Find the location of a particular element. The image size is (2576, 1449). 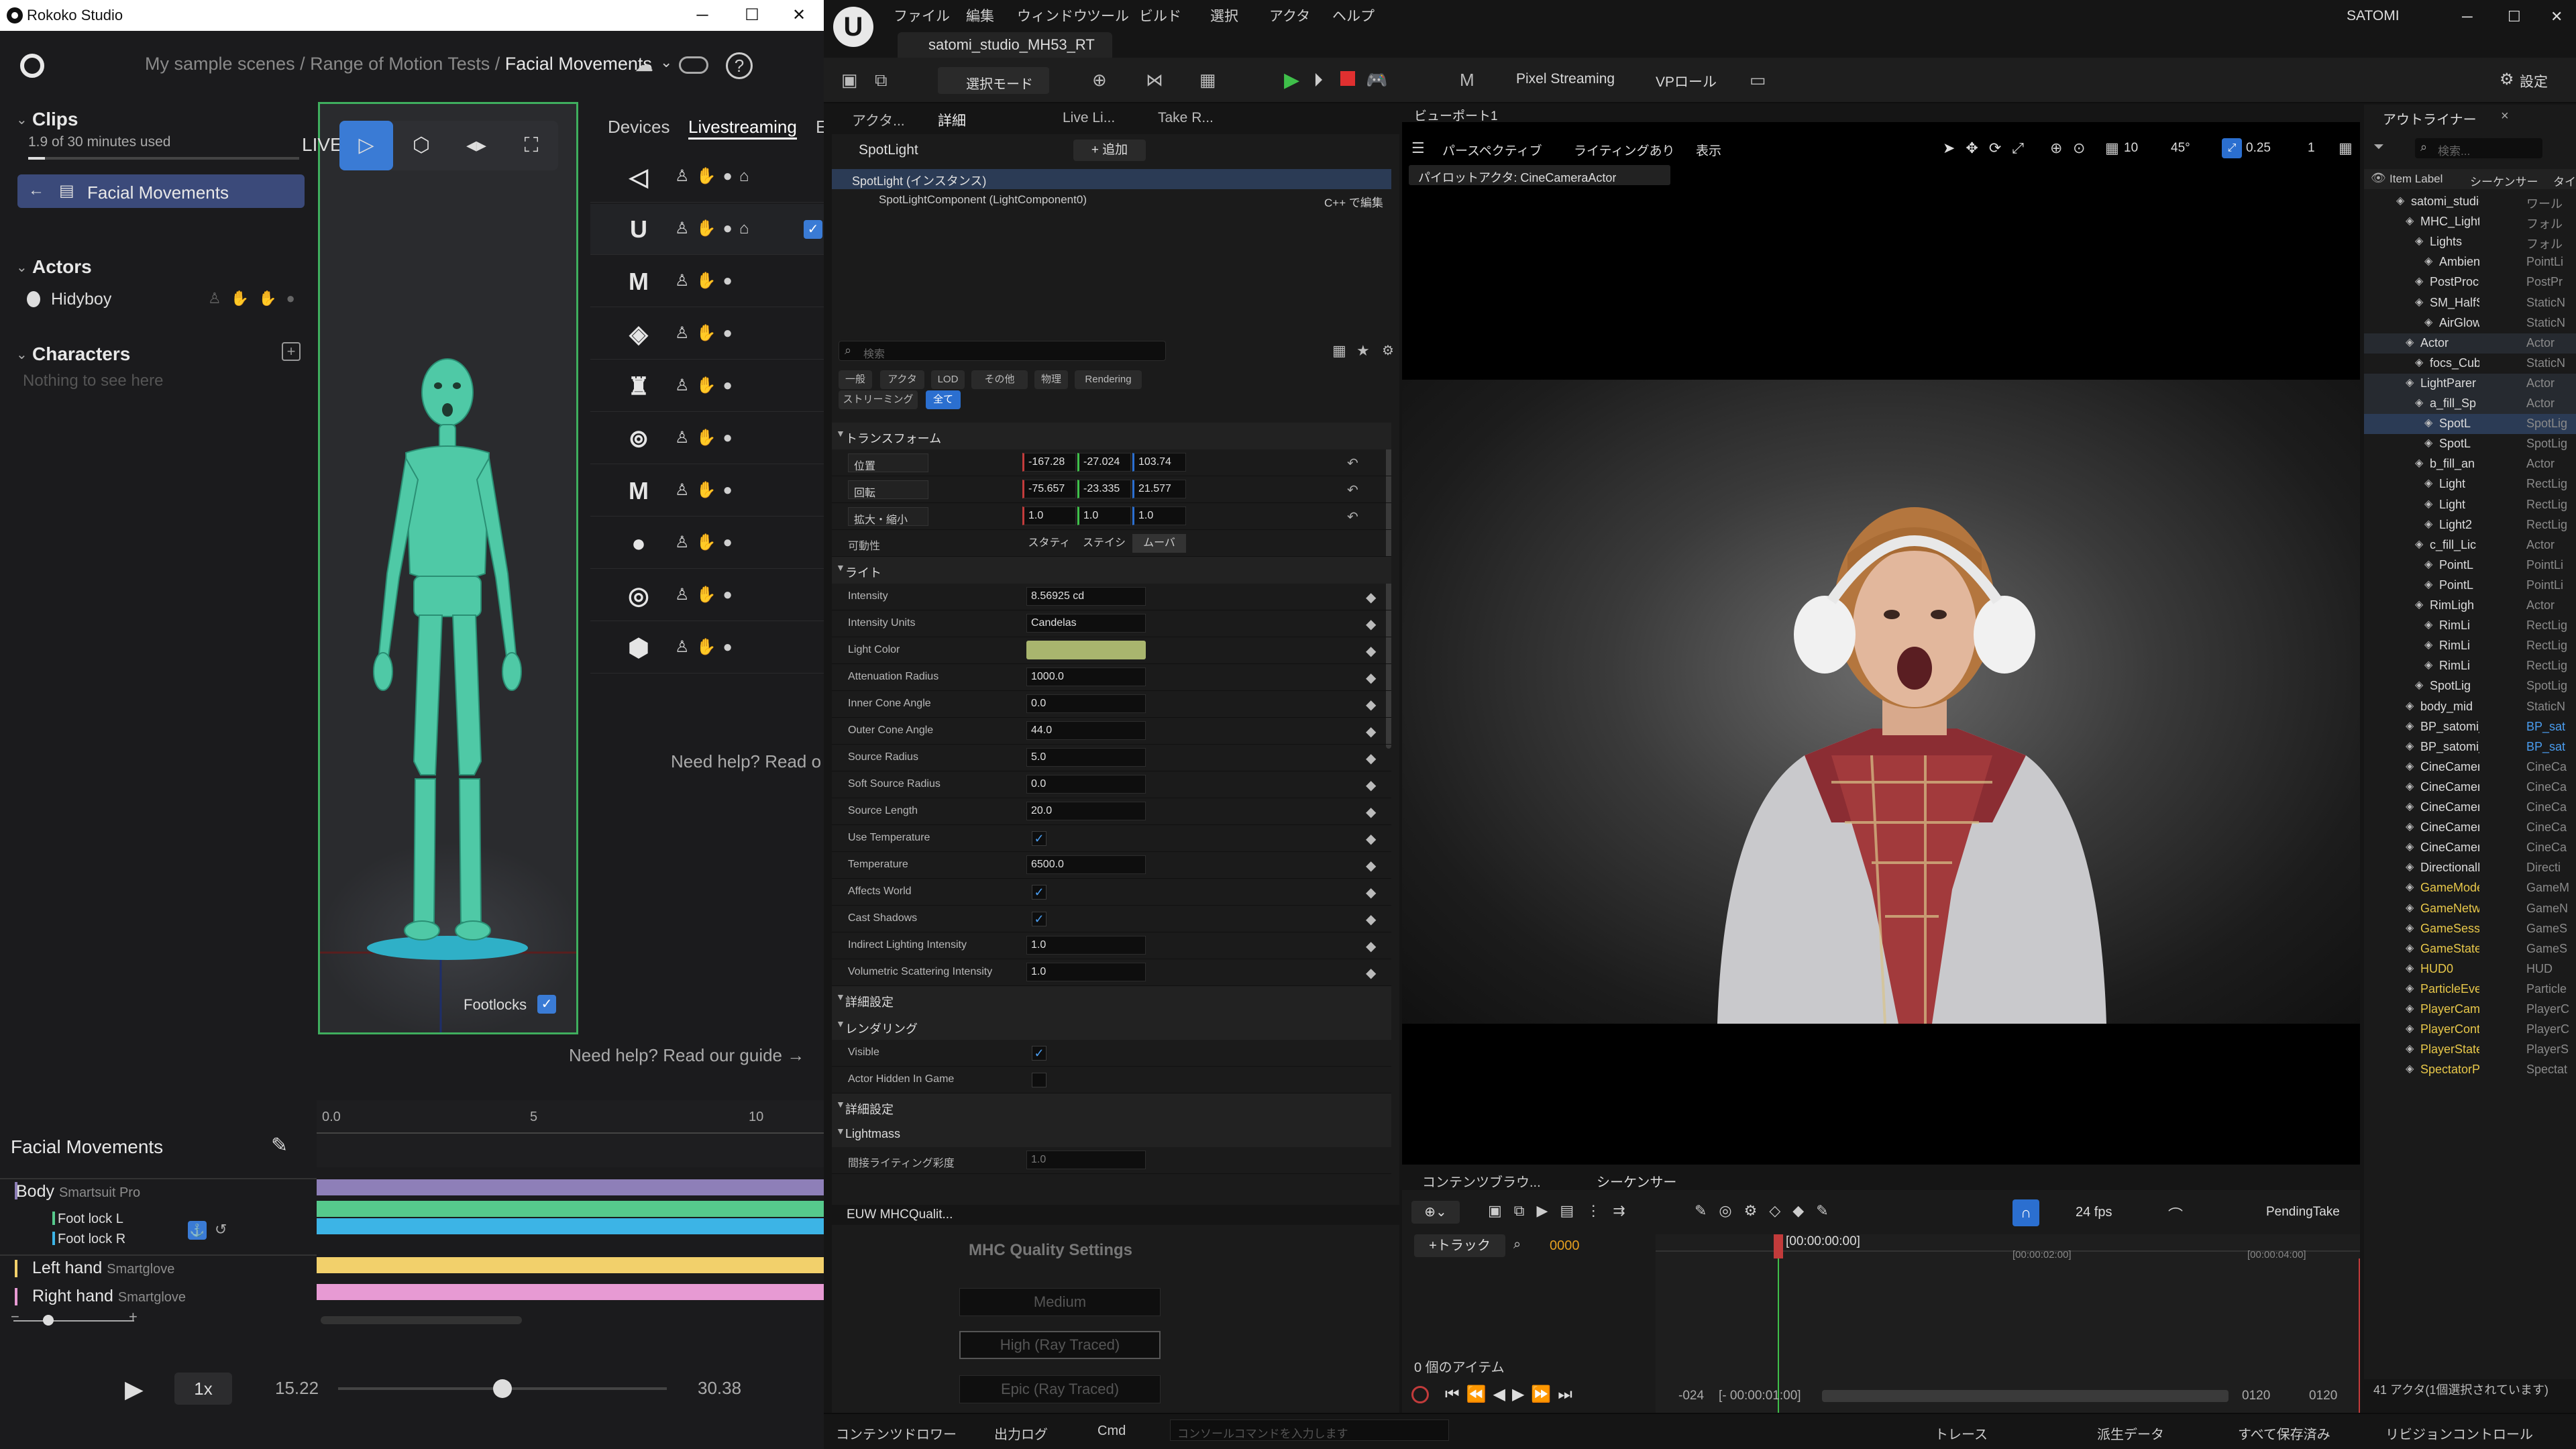

light-category: ▼ ライト is located at coordinates (1111, 570).